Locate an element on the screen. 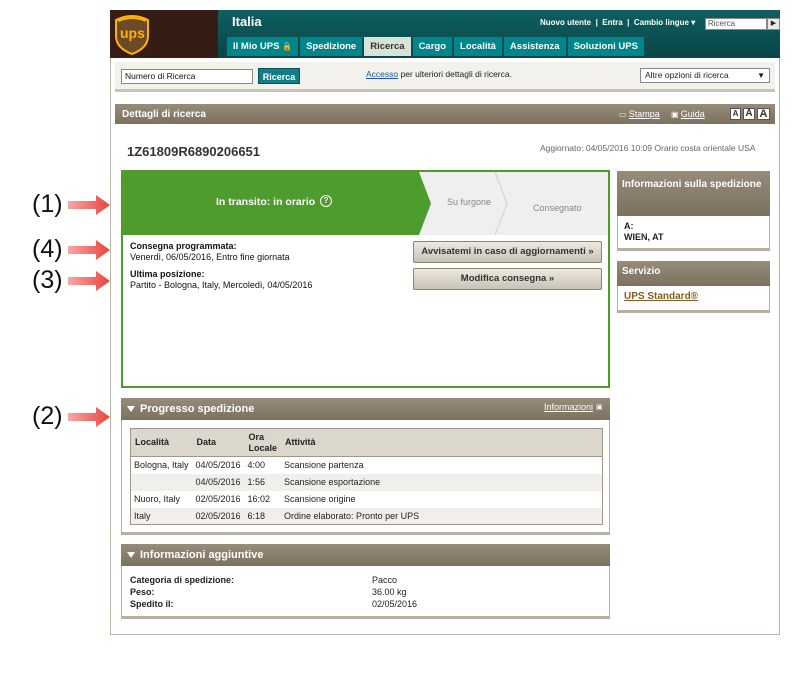 This screenshot has height=700, width=800. more-options-select: Altre opzioni di ricerca ▼ is located at coordinates (705, 75).